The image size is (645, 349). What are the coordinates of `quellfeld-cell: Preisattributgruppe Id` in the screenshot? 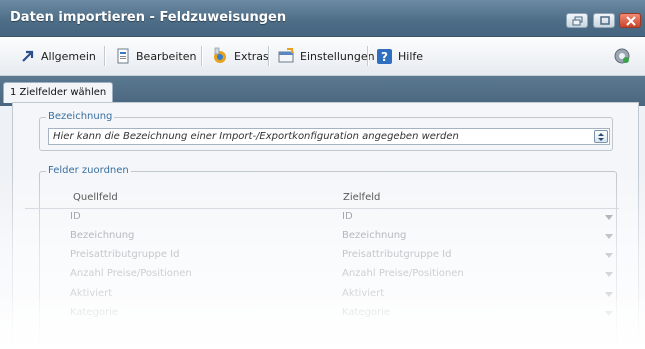 It's located at (125, 254).